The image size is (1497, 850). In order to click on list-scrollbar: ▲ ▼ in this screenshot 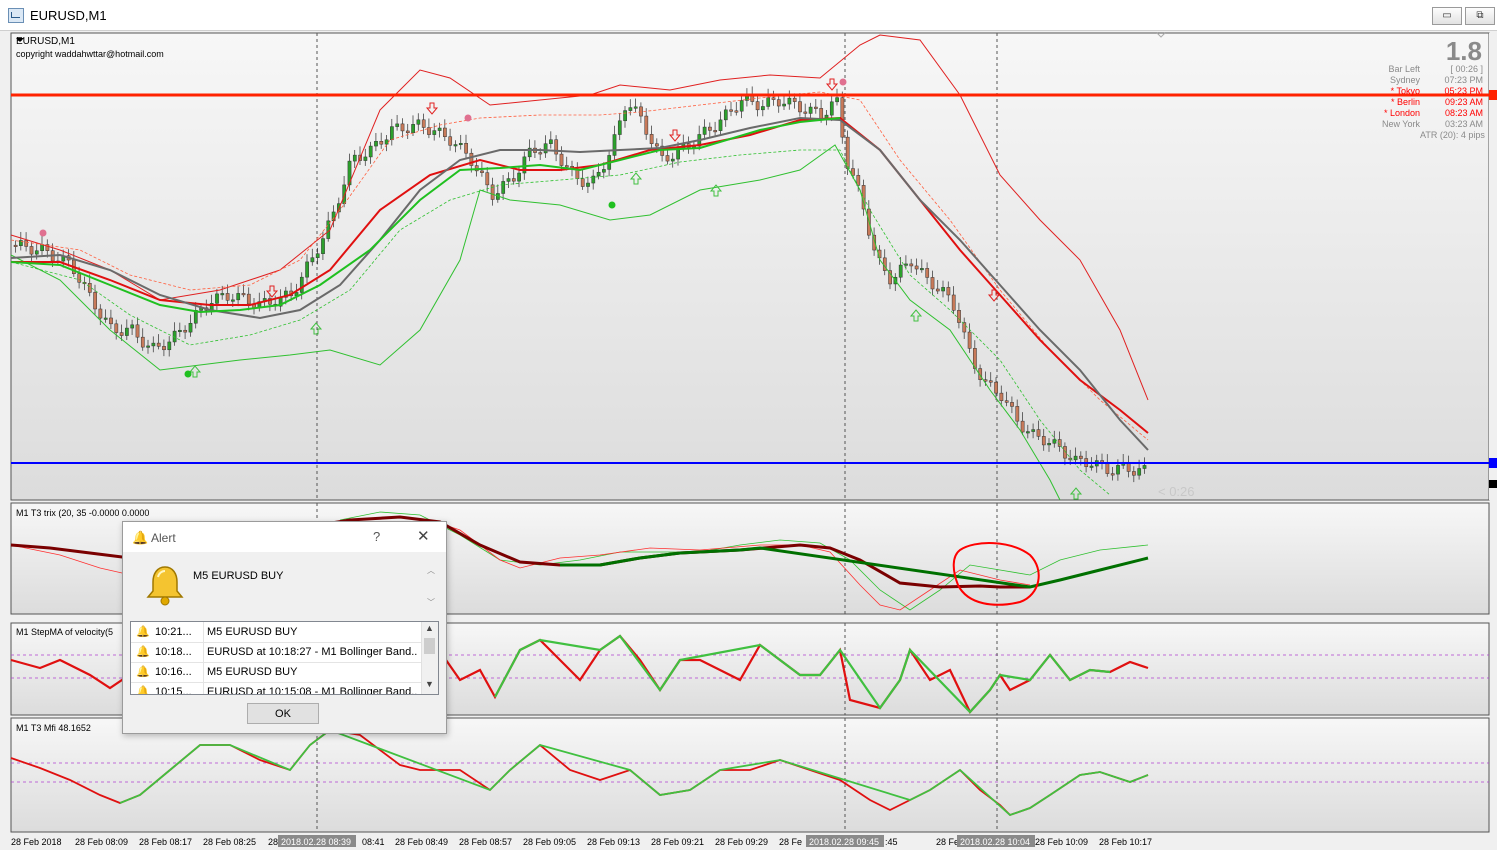, I will do `click(429, 658)`.